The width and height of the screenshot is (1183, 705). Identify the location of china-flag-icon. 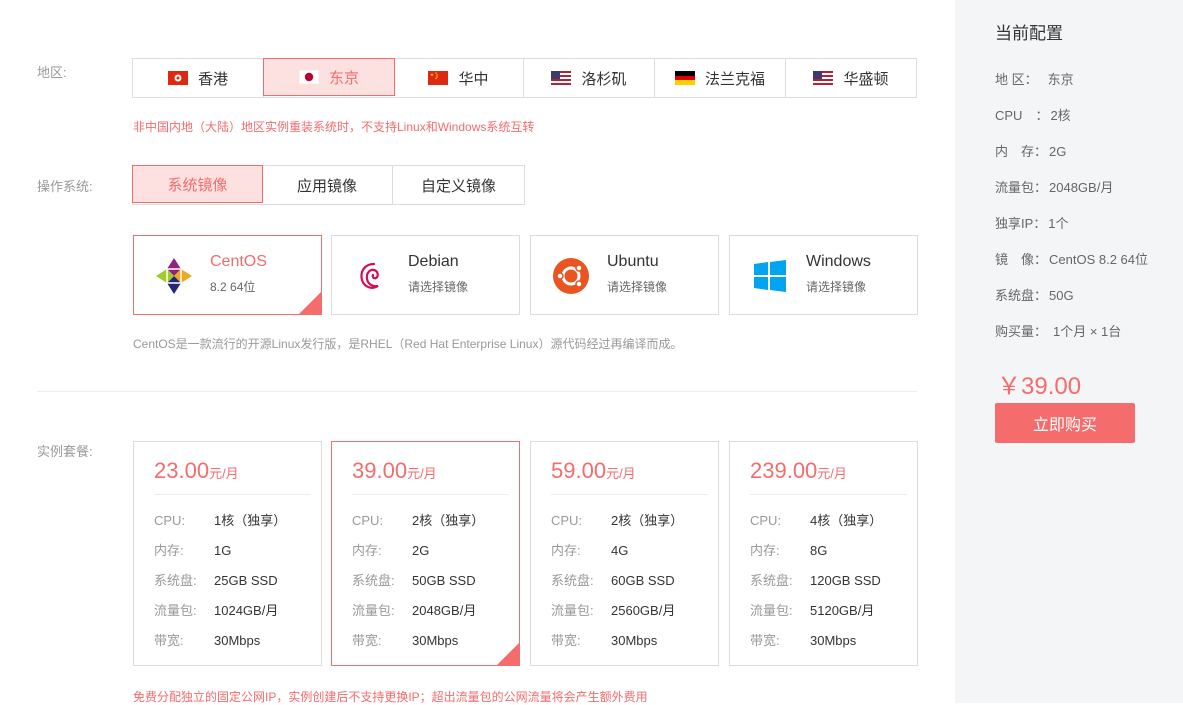
(438, 78).